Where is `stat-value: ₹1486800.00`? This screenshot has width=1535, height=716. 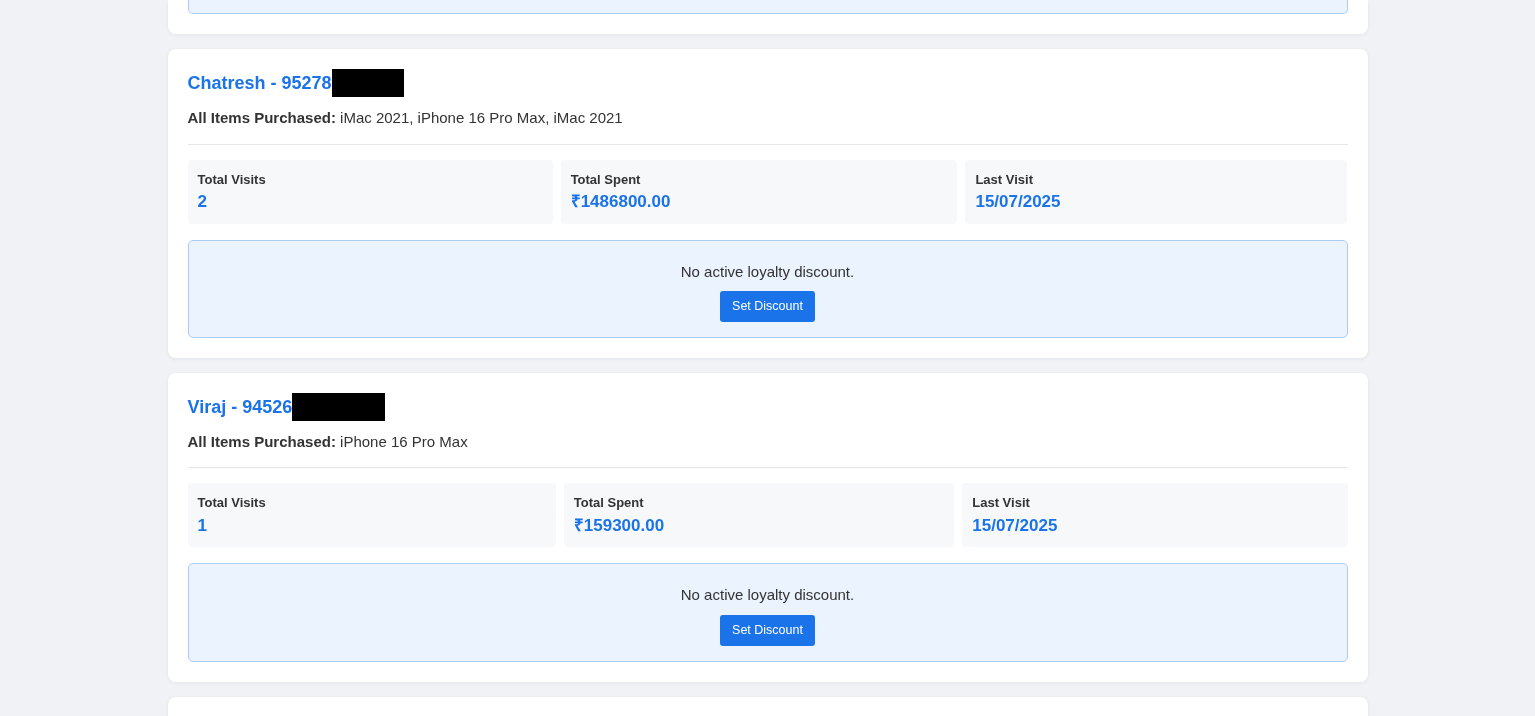 stat-value: ₹1486800.00 is located at coordinates (621, 202).